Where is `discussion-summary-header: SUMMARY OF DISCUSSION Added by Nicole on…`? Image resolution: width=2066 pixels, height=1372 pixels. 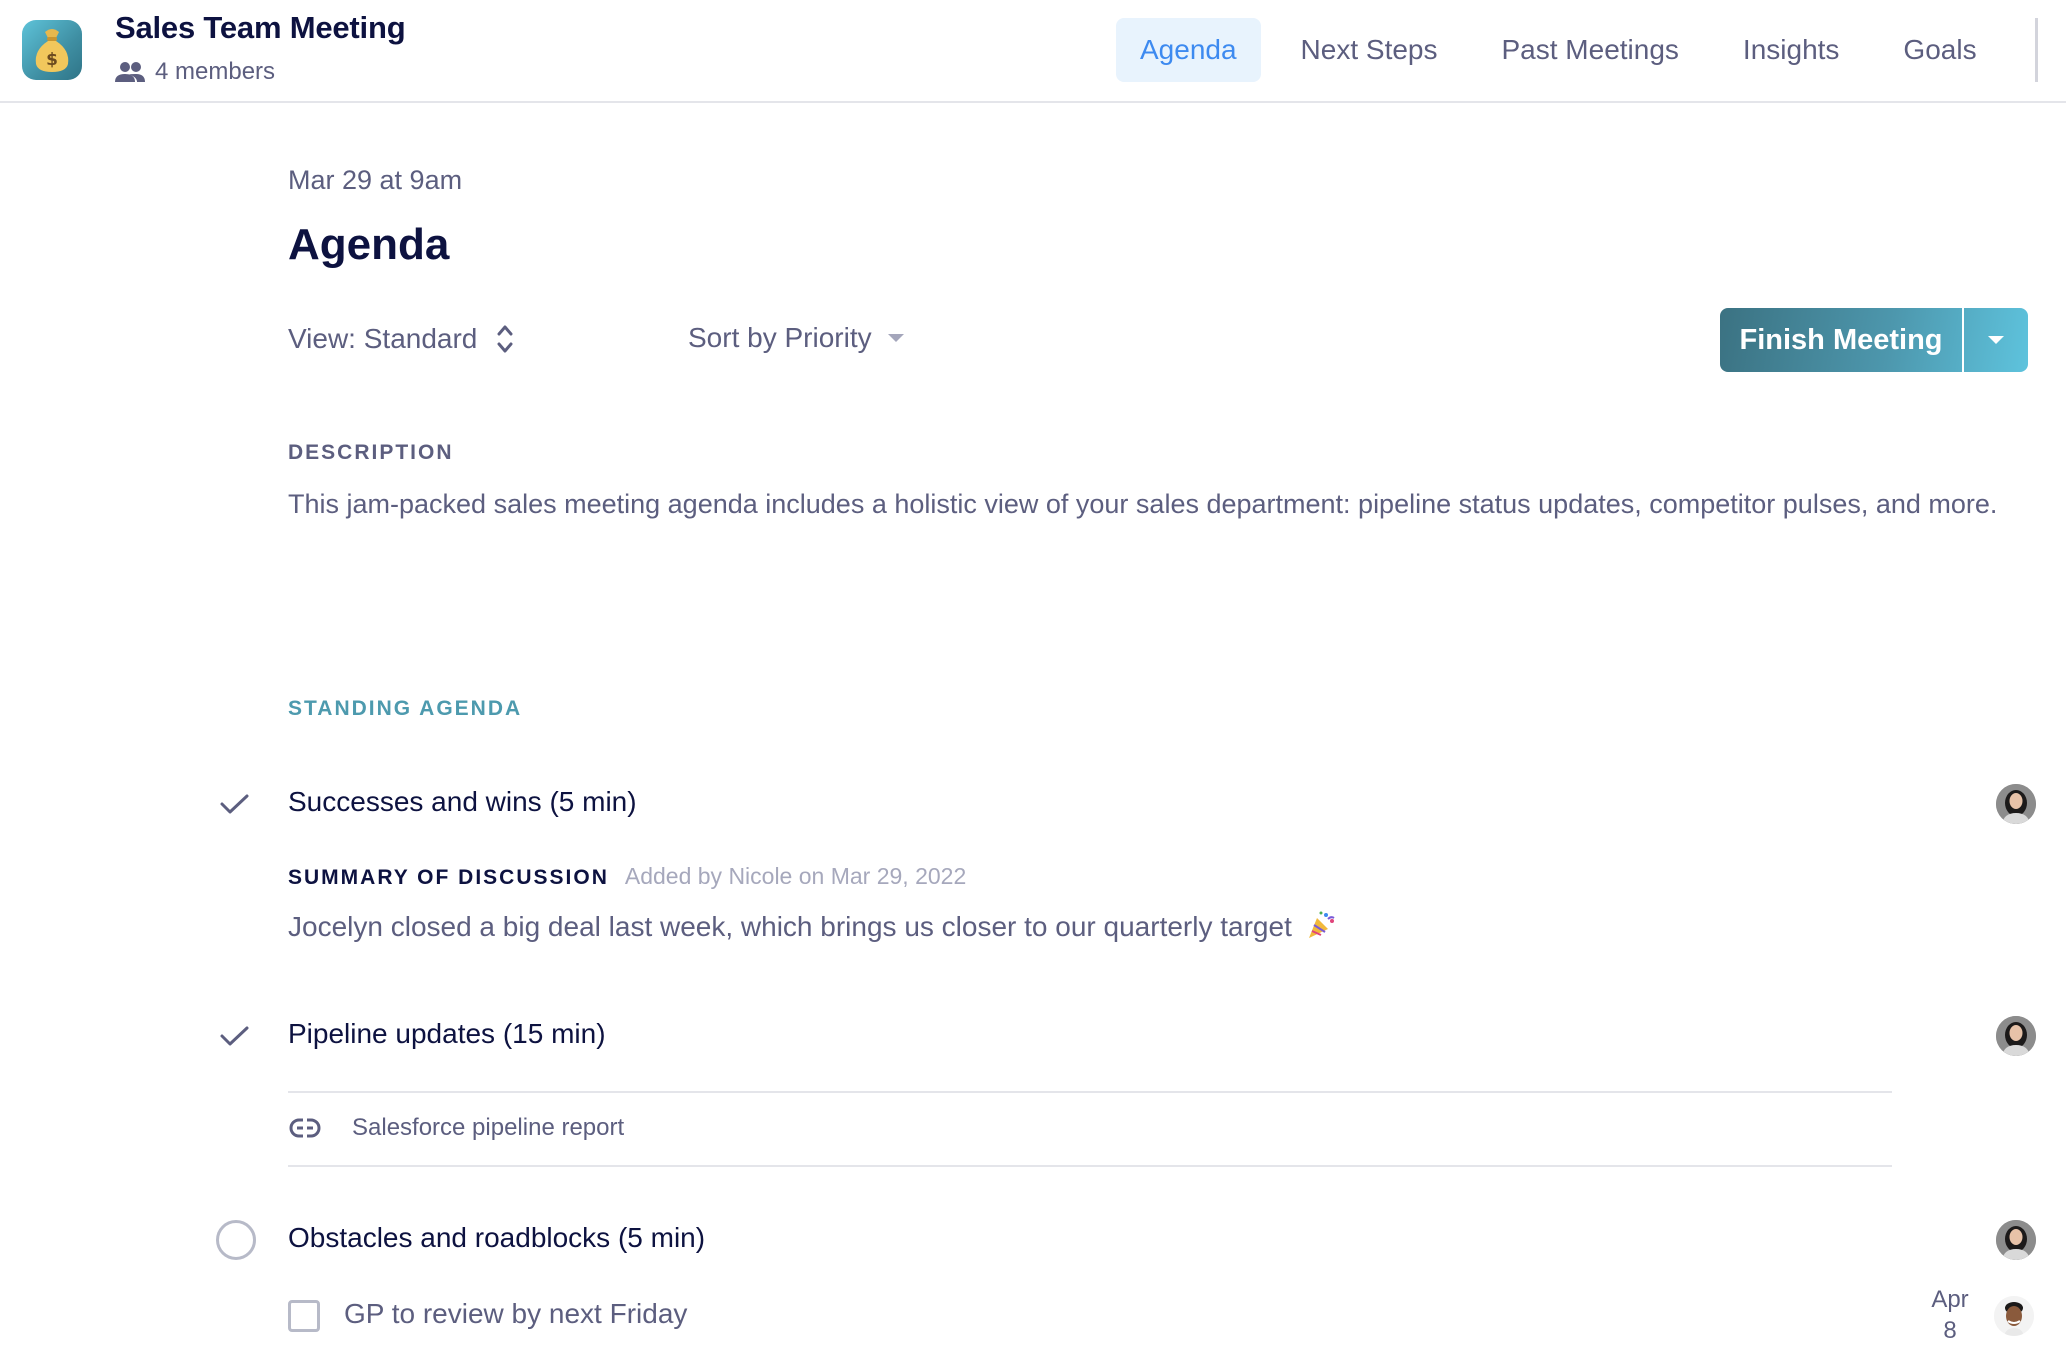
discussion-summary-header: SUMMARY OF DISCUSSION Added by Nicole on… is located at coordinates (627, 876).